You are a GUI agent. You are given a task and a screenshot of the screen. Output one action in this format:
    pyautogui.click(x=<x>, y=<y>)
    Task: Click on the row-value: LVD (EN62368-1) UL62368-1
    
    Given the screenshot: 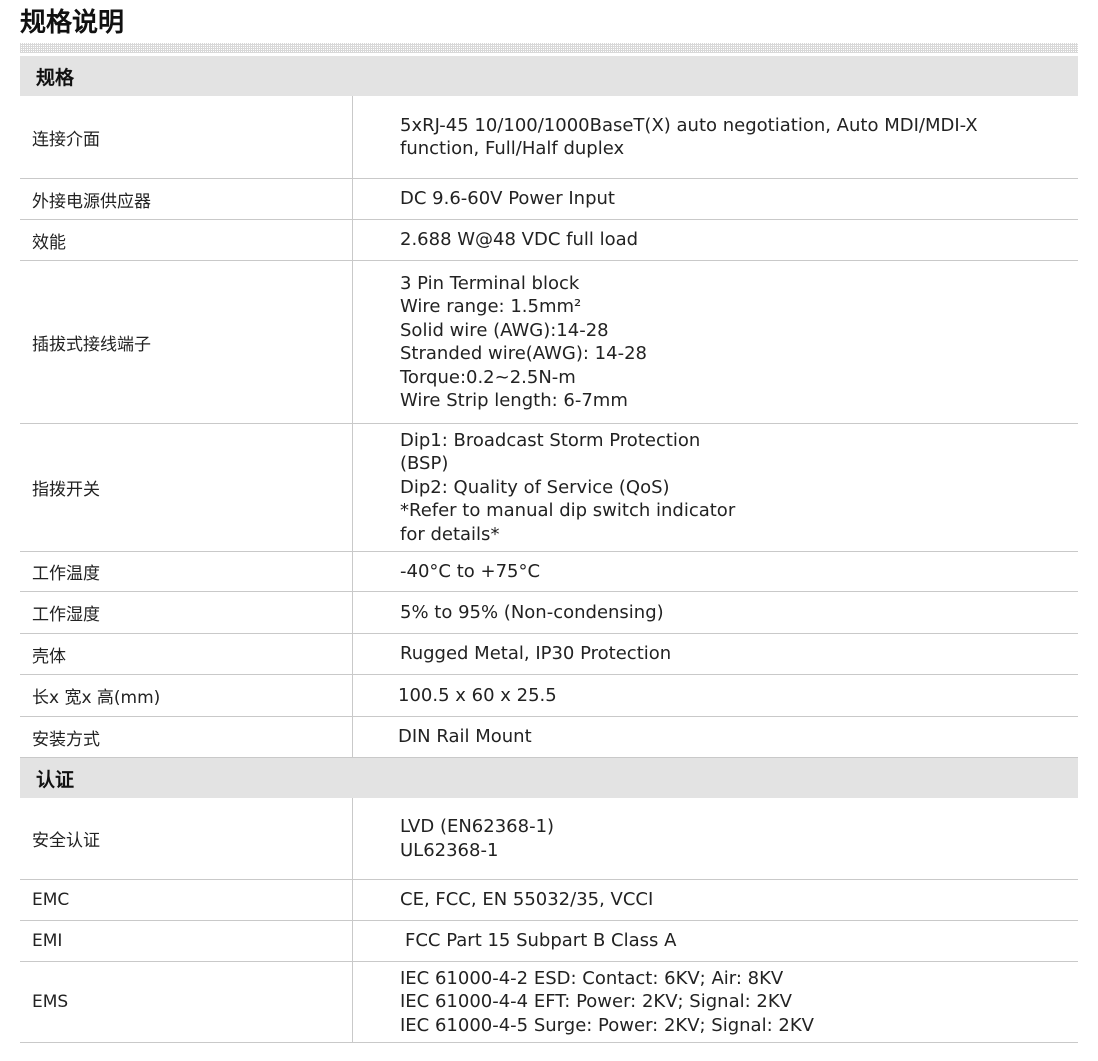 What is the action you would take?
    pyautogui.click(x=715, y=838)
    